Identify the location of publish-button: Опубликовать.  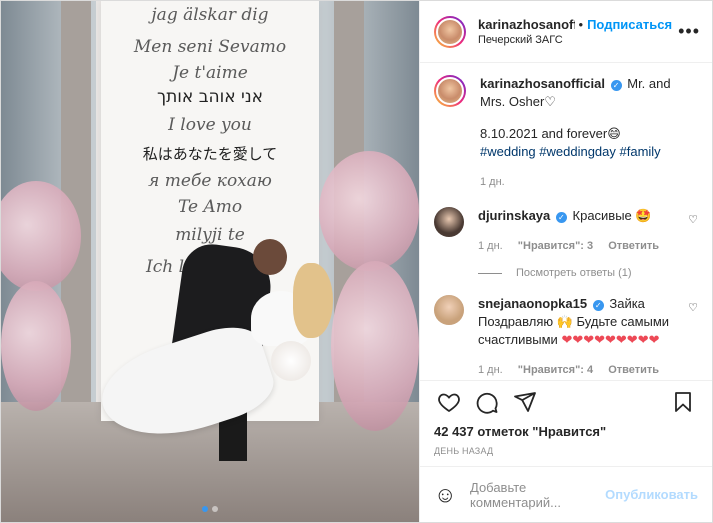
(651, 494).